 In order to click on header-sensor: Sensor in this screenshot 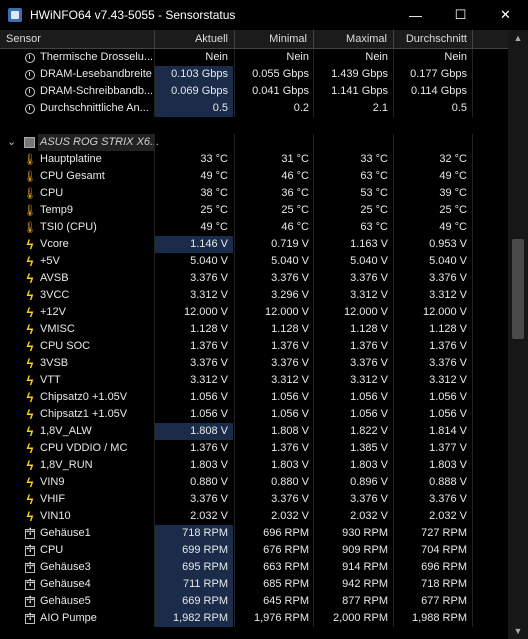, I will do `click(23, 39)`.